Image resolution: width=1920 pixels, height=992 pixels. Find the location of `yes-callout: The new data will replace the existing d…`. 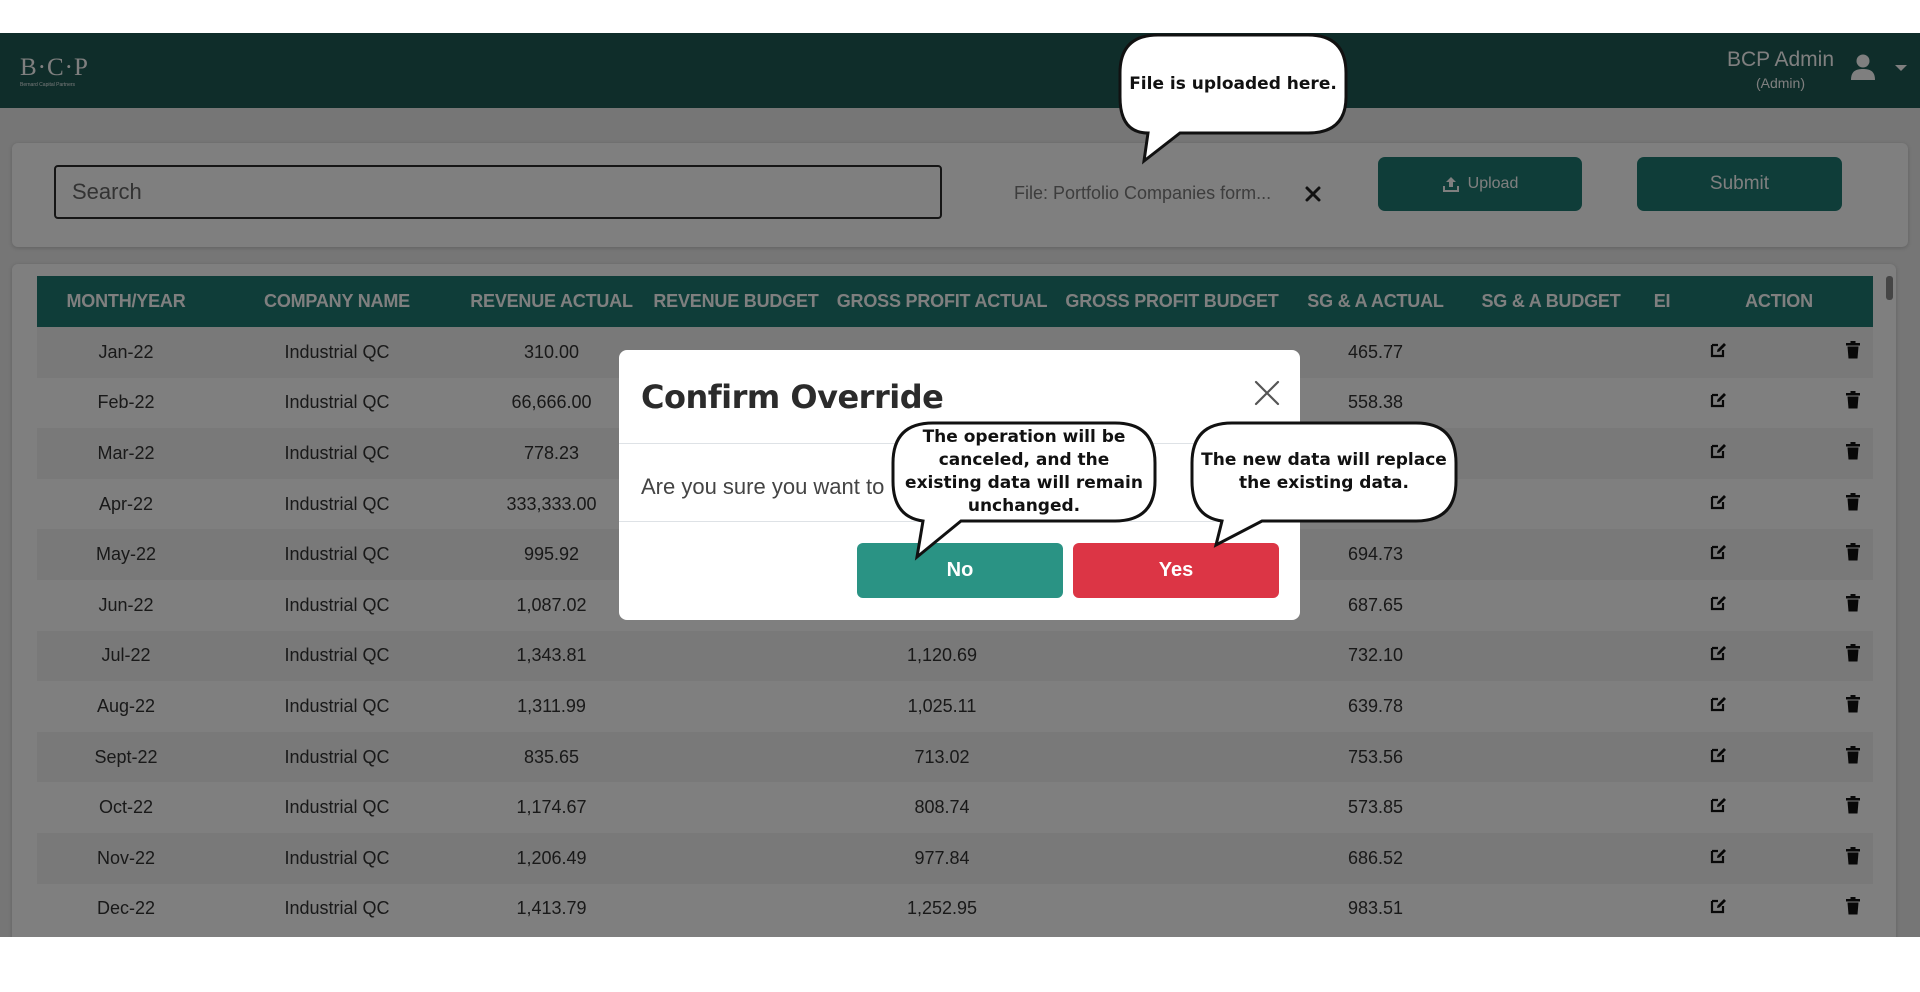

yes-callout: The new data will replace the existing d… is located at coordinates (1324, 484).